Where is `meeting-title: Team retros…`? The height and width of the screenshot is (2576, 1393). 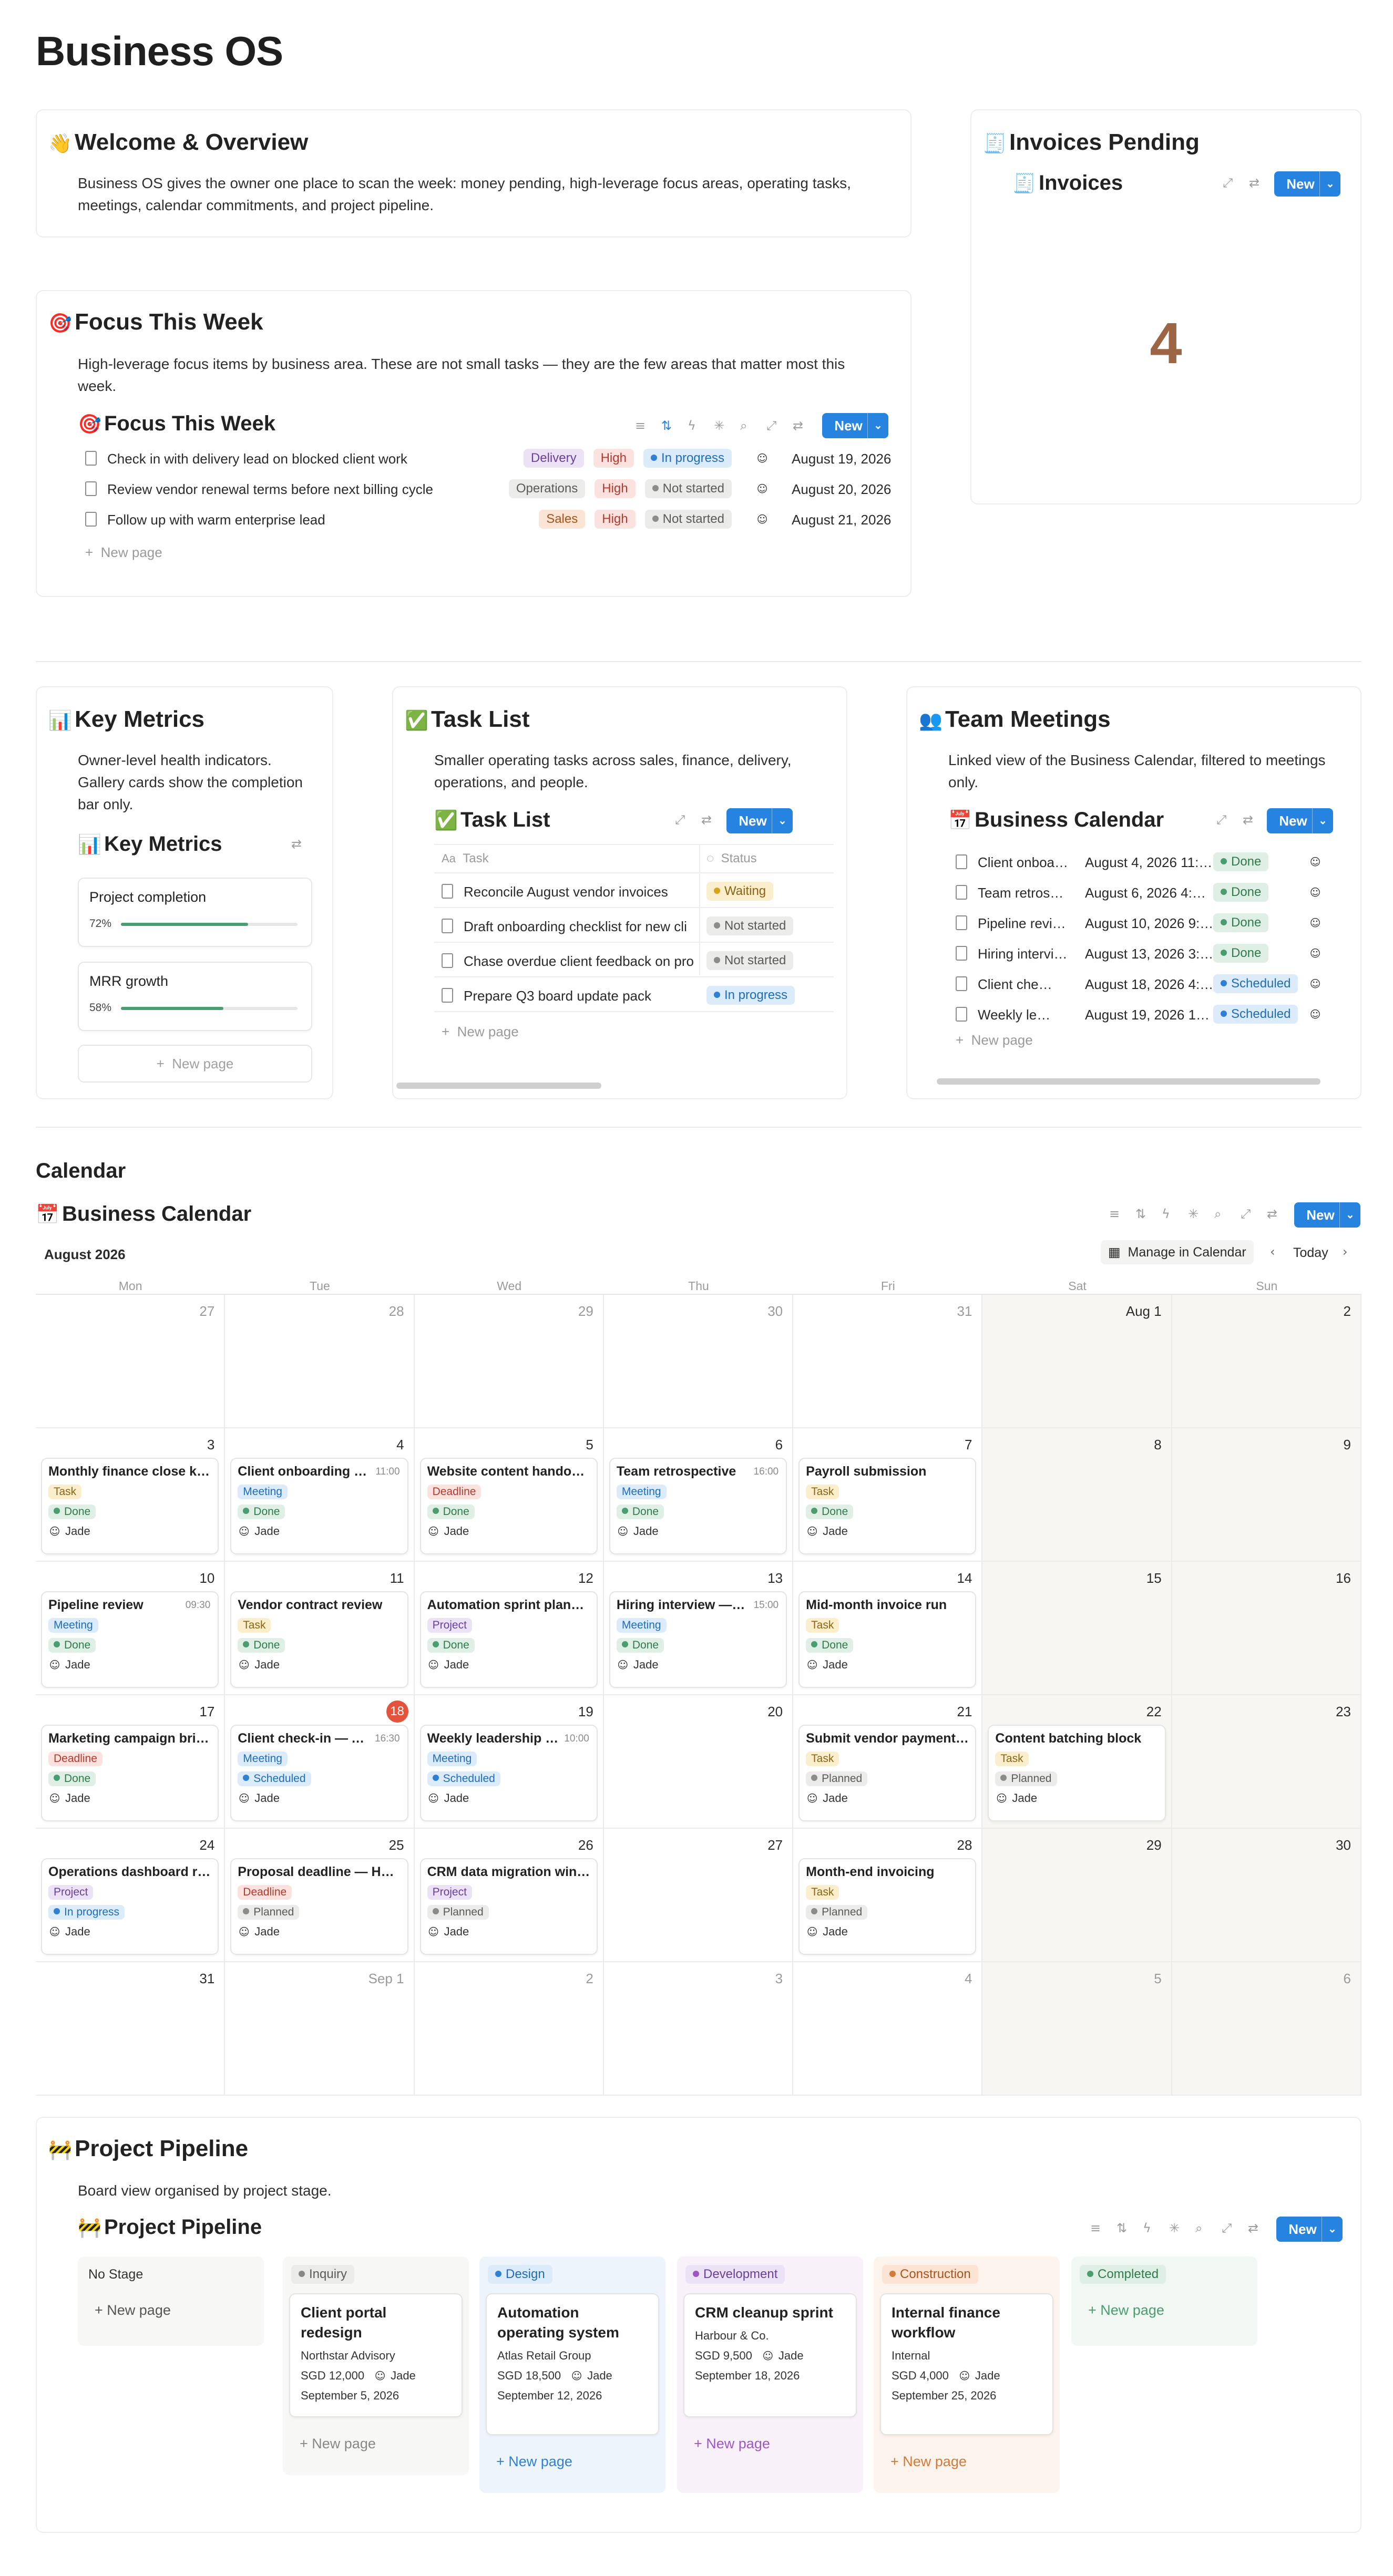 meeting-title: Team retros… is located at coordinates (1020, 893).